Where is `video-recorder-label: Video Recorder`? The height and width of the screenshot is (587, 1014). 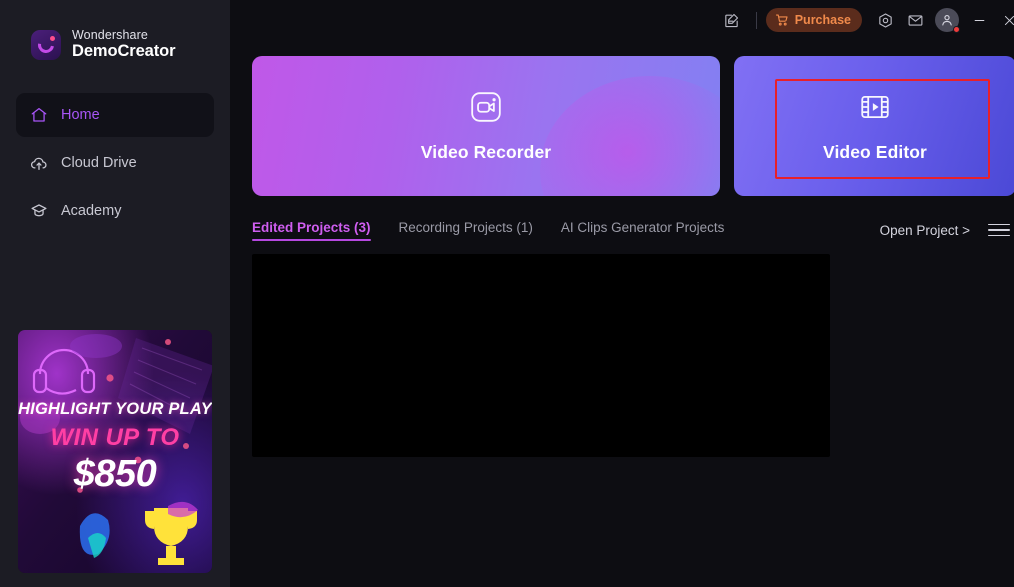
video-recorder-label: Video Recorder is located at coordinates (486, 151).